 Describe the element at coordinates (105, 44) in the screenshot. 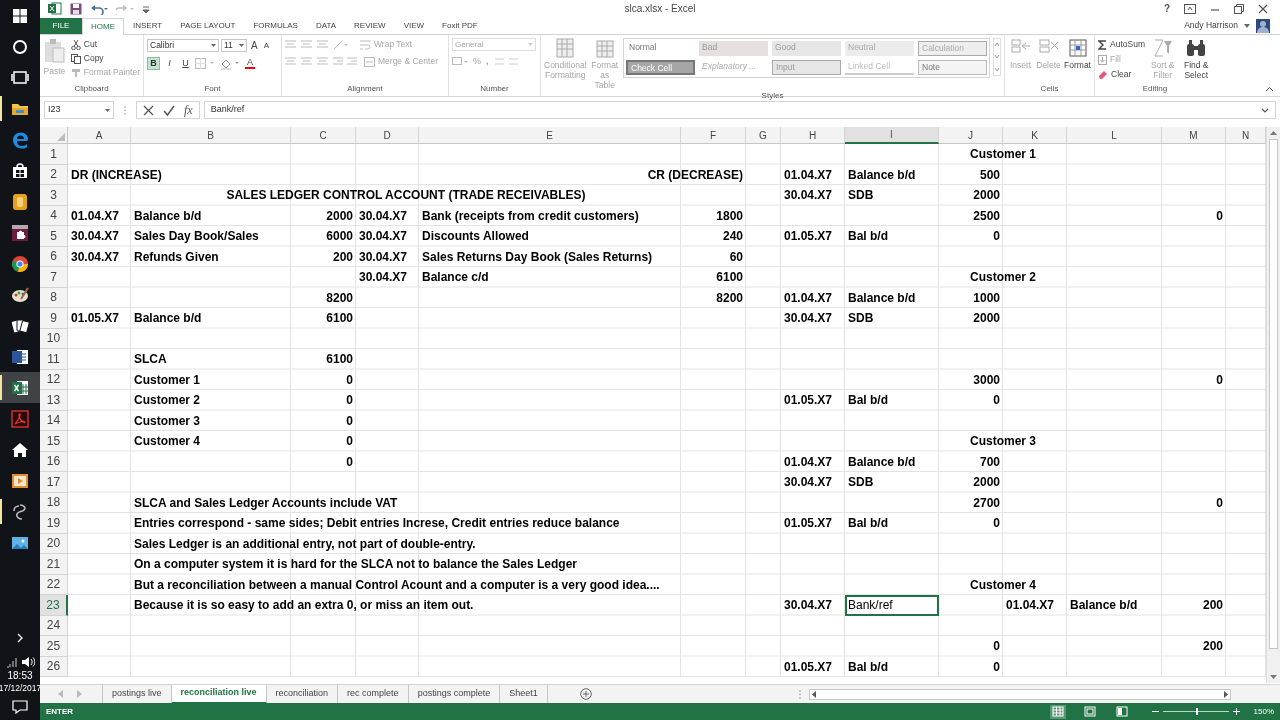

I see `ribbon-button: Cut` at that location.